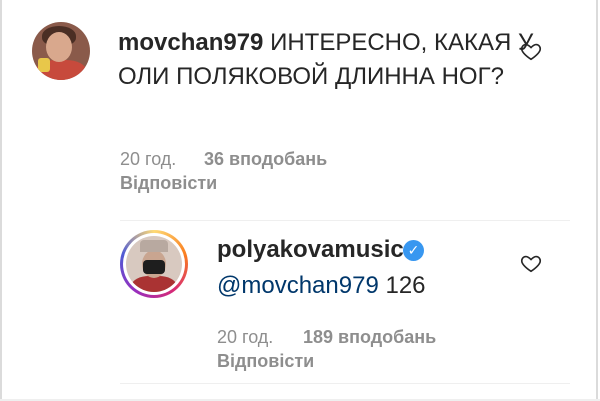 The image size is (600, 401). Describe the element at coordinates (168, 183) in the screenshot. I see `comment-reply-button: Відповісти` at that location.